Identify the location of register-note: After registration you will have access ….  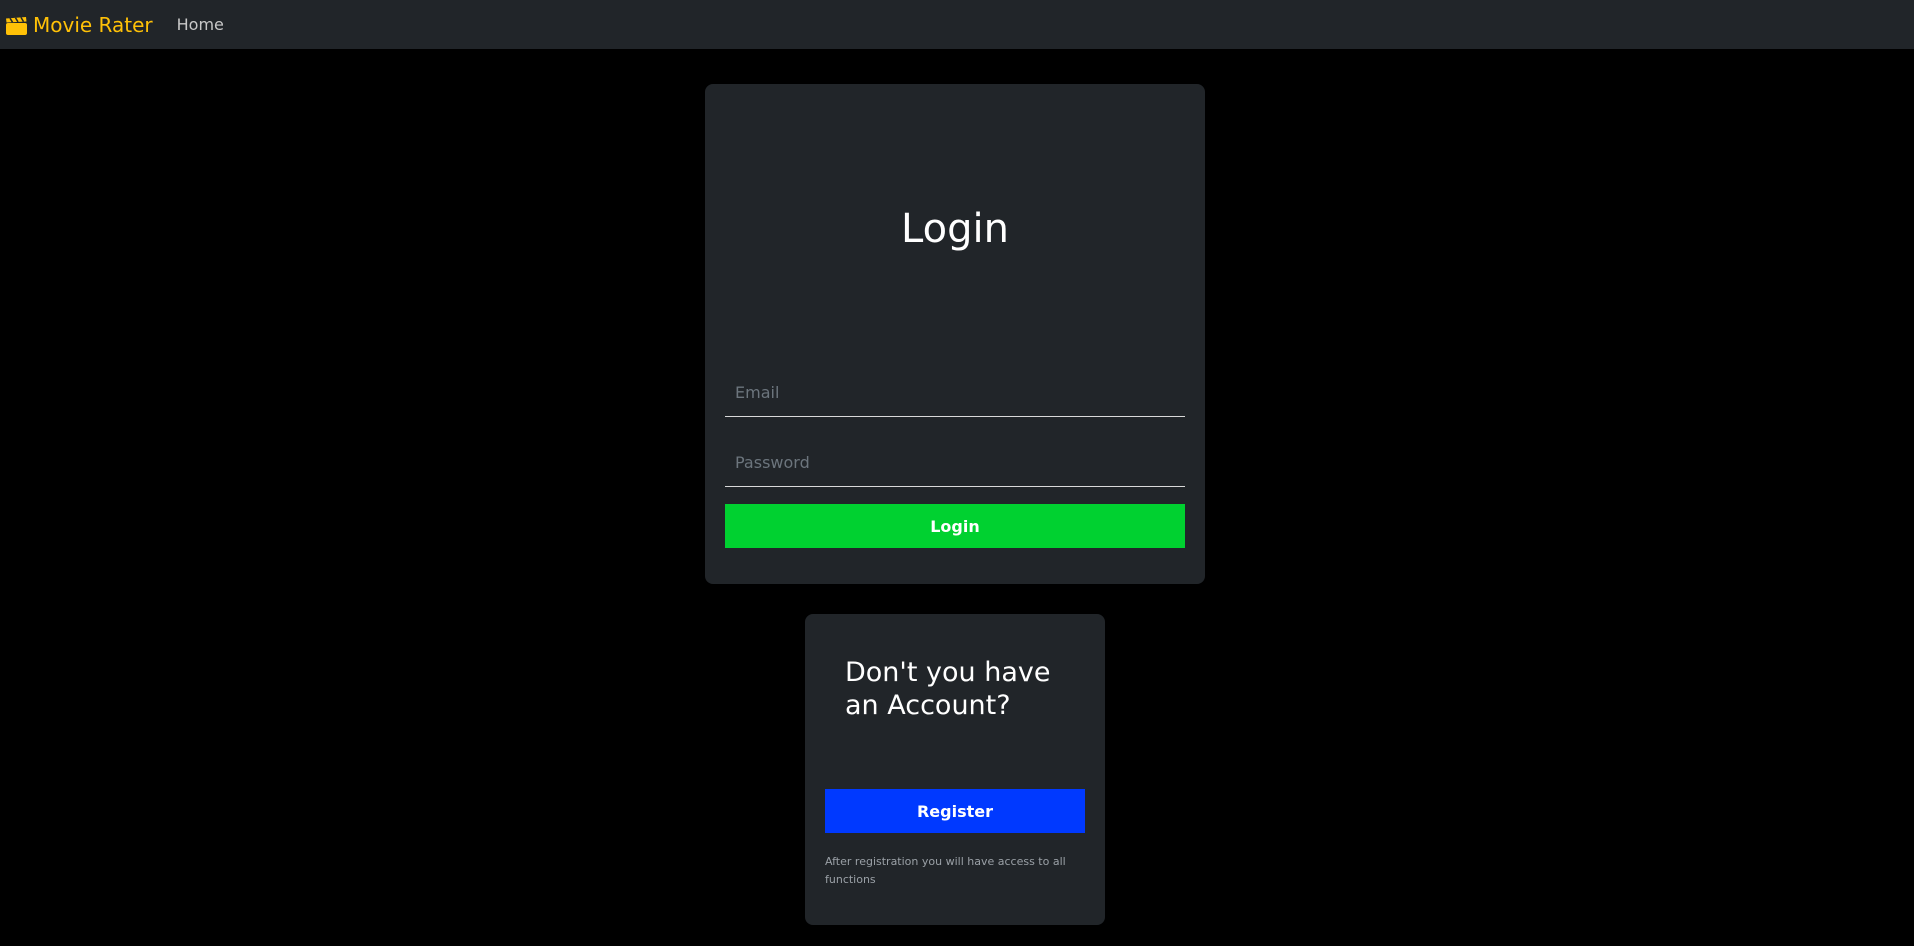
(945, 870).